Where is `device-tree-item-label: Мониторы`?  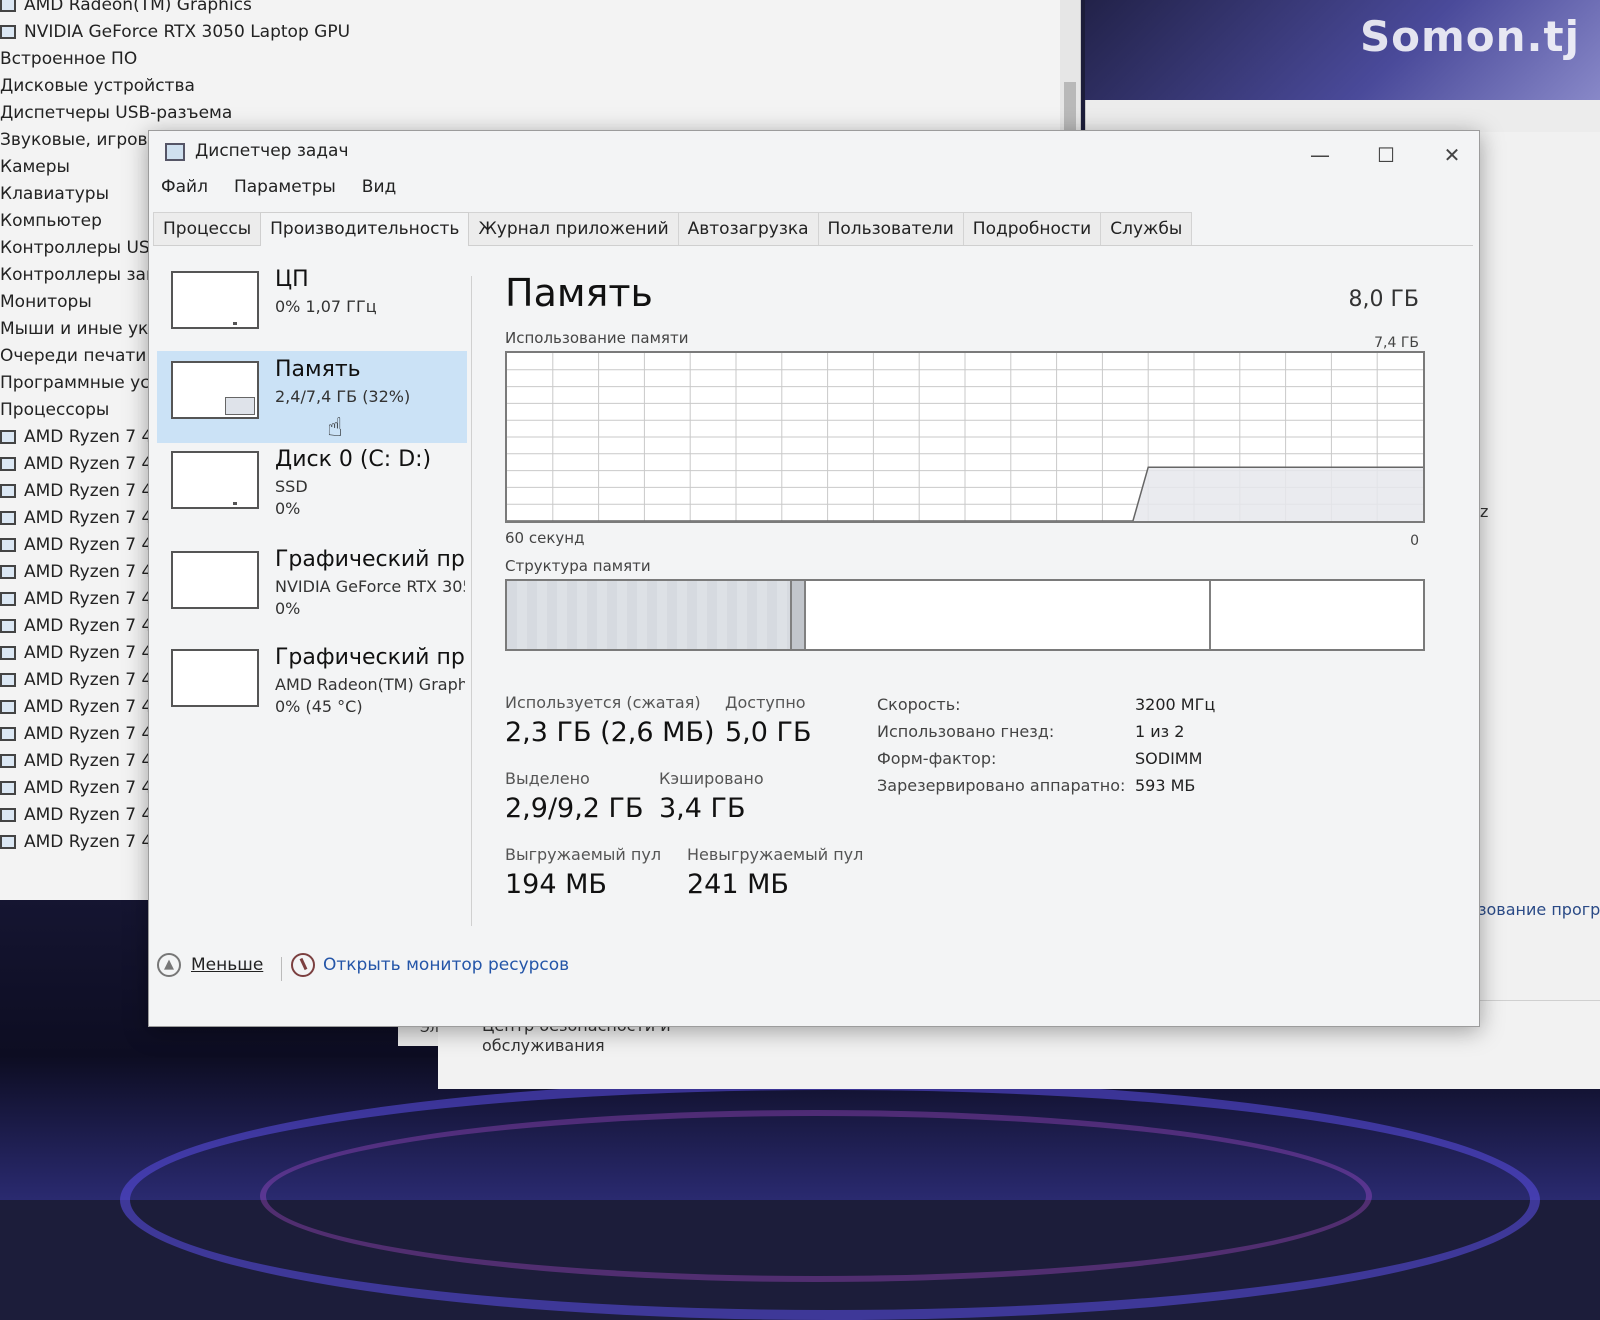 device-tree-item-label: Мониторы is located at coordinates (46, 302).